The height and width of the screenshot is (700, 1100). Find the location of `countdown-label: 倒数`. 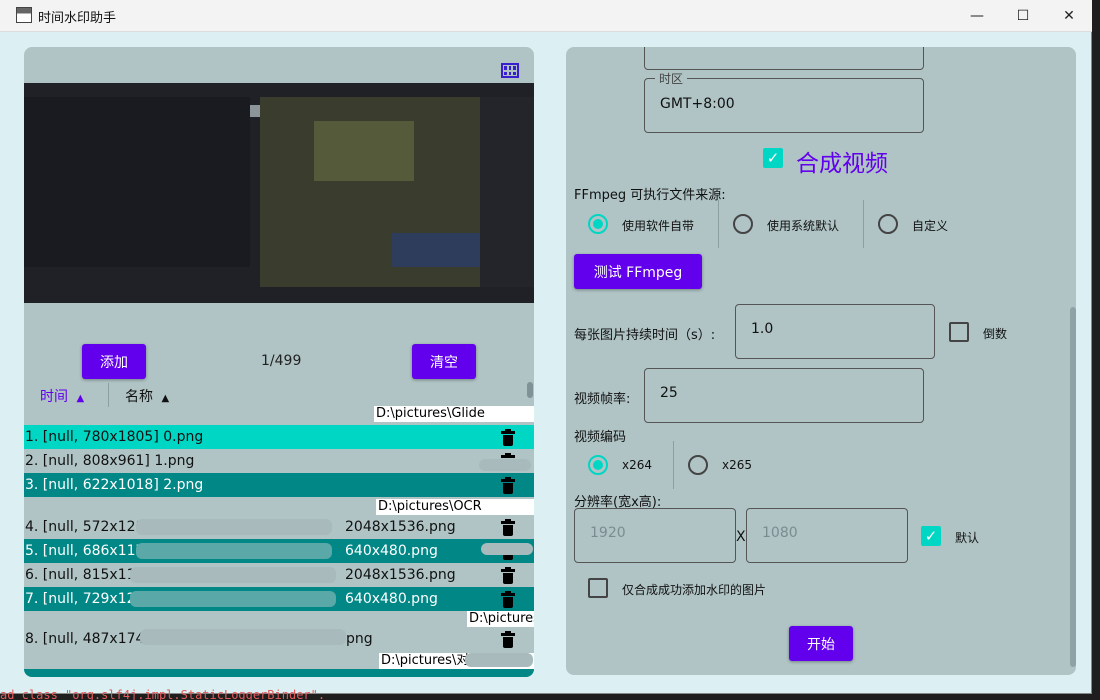

countdown-label: 倒数 is located at coordinates (995, 334).